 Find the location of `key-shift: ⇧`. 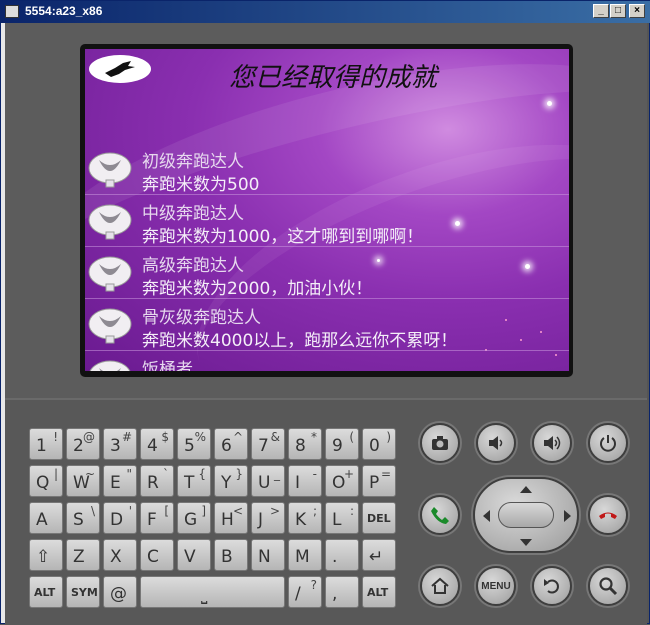

key-shift: ⇧ is located at coordinates (46, 555).